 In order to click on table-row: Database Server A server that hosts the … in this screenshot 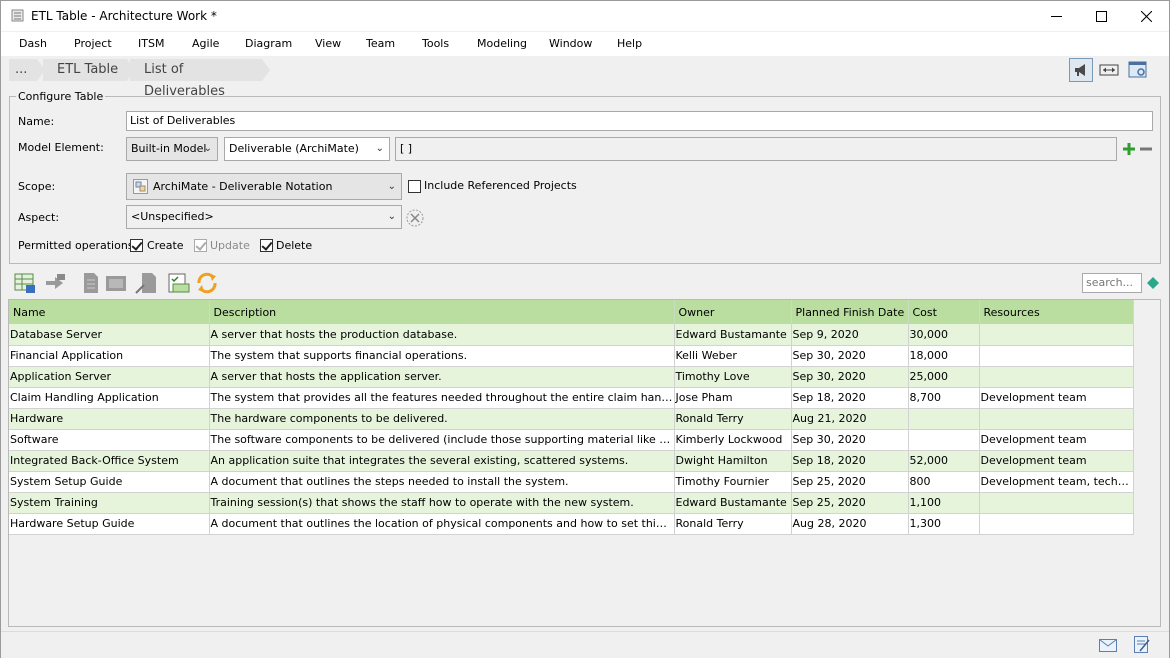, I will do `click(571, 335)`.